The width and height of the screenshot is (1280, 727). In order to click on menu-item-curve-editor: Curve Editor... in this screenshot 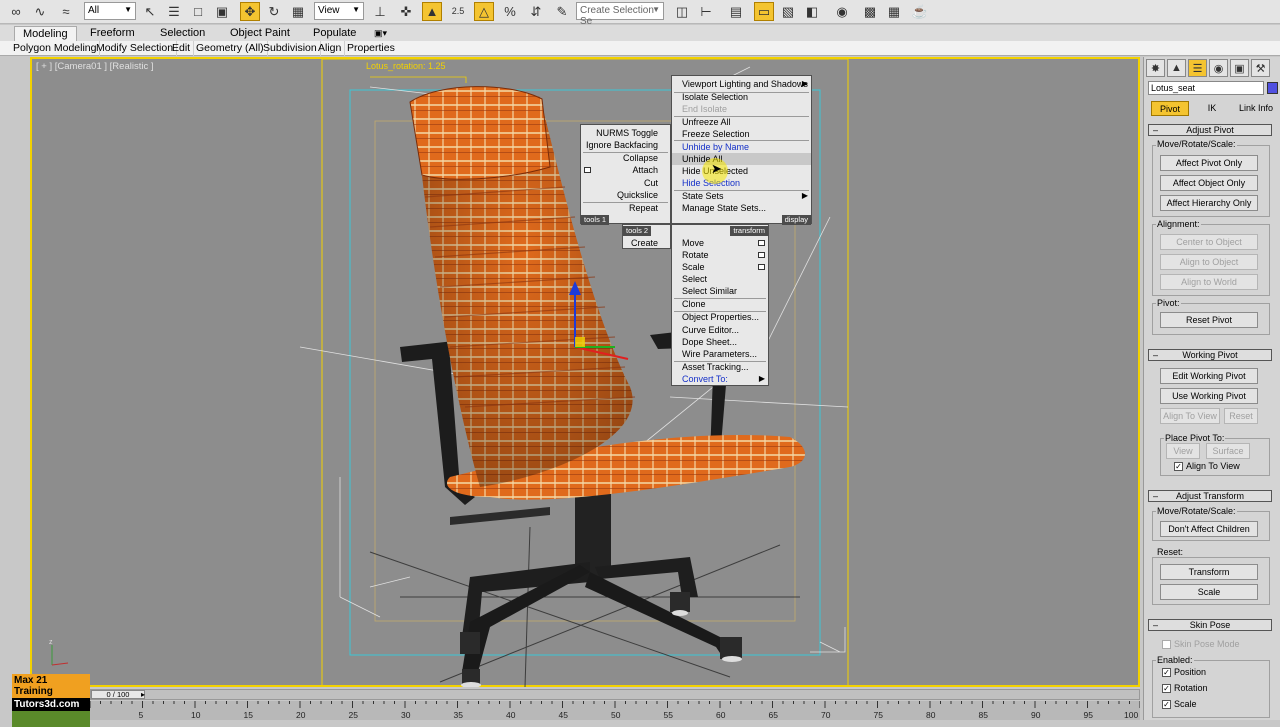, I will do `click(720, 330)`.